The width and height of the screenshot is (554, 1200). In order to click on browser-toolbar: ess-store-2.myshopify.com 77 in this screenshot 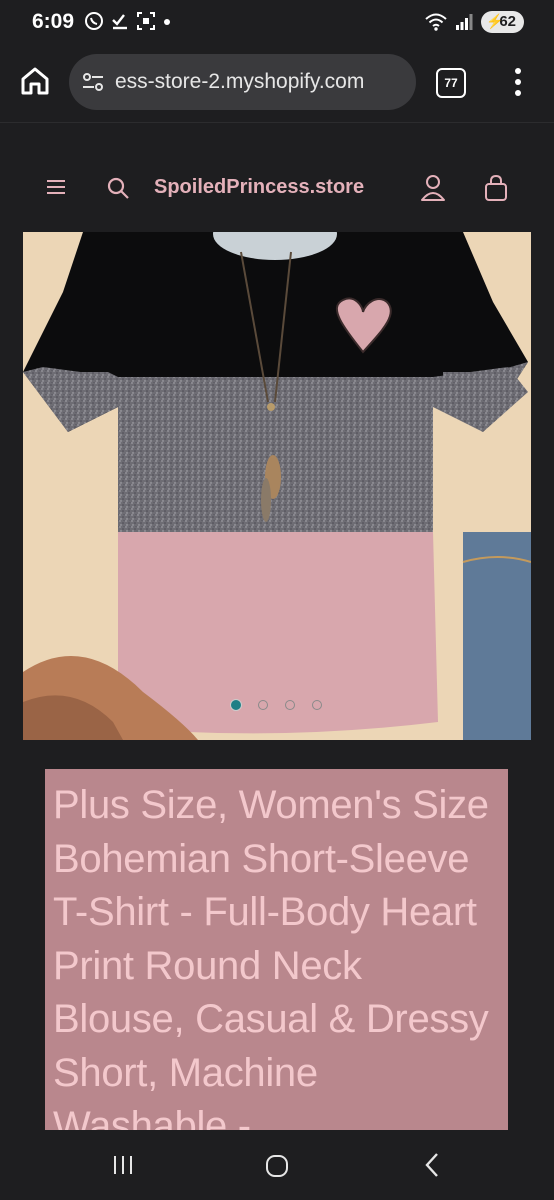, I will do `click(277, 82)`.